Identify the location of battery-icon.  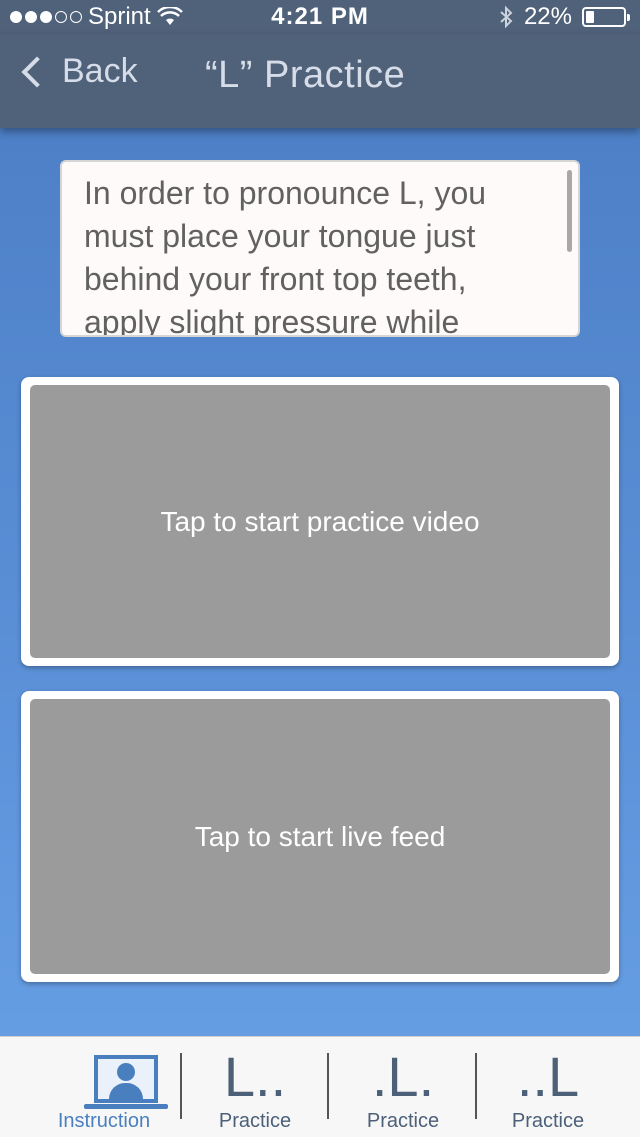
(606, 17).